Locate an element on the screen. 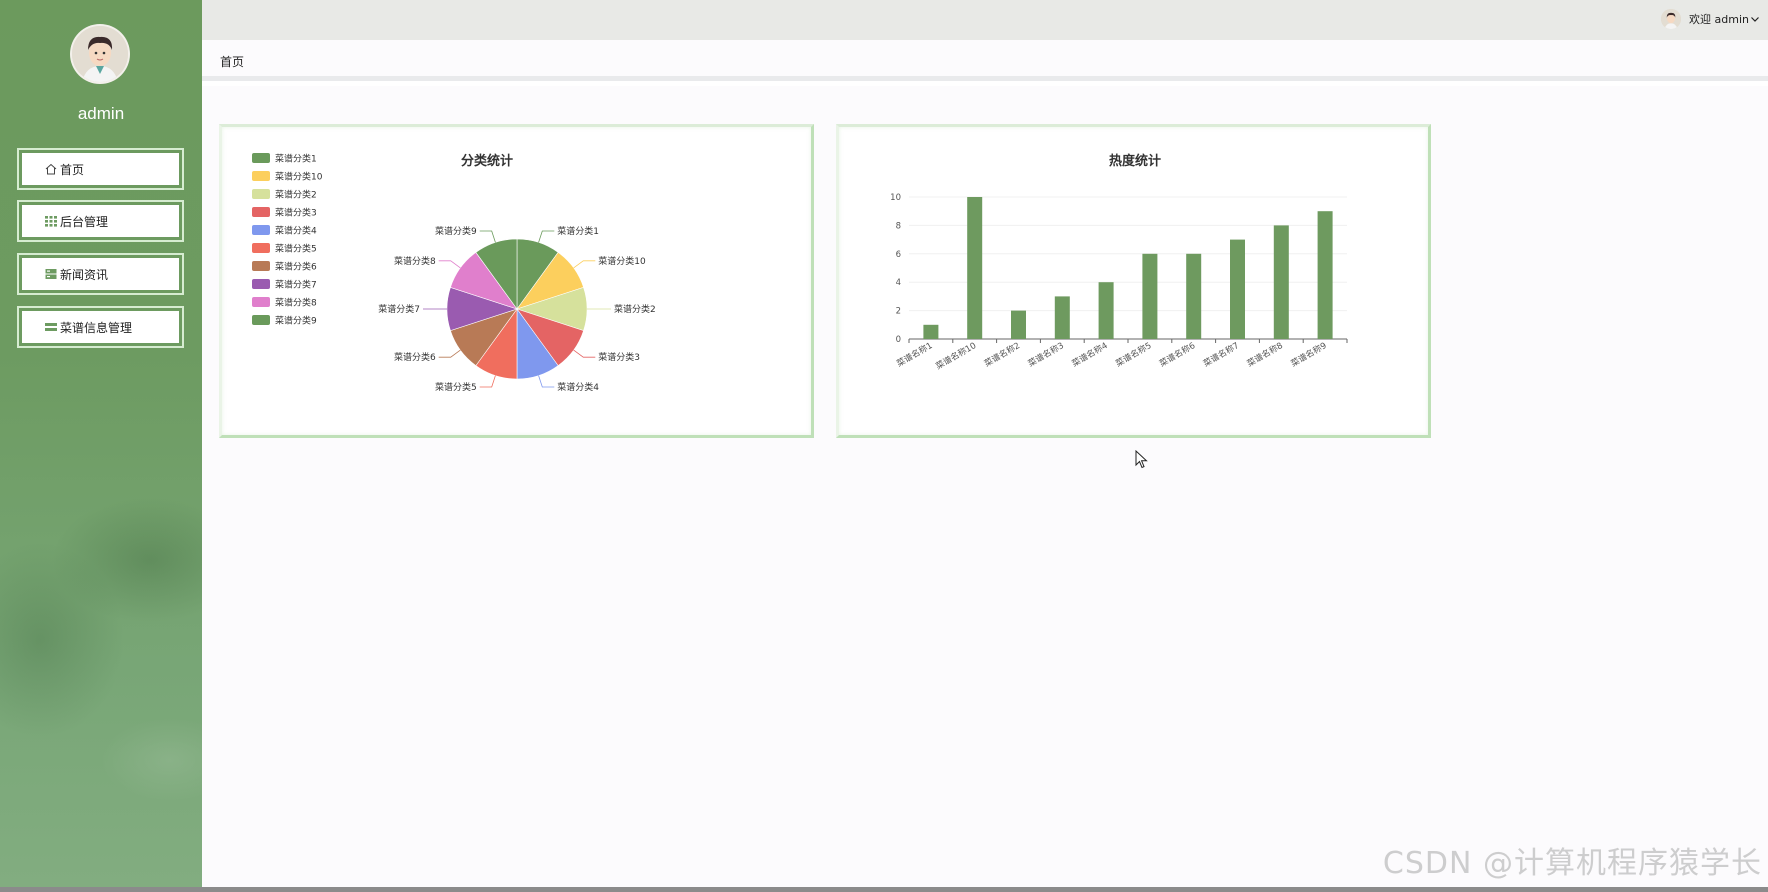  top-bar: 欢迎 admin is located at coordinates (985, 20).